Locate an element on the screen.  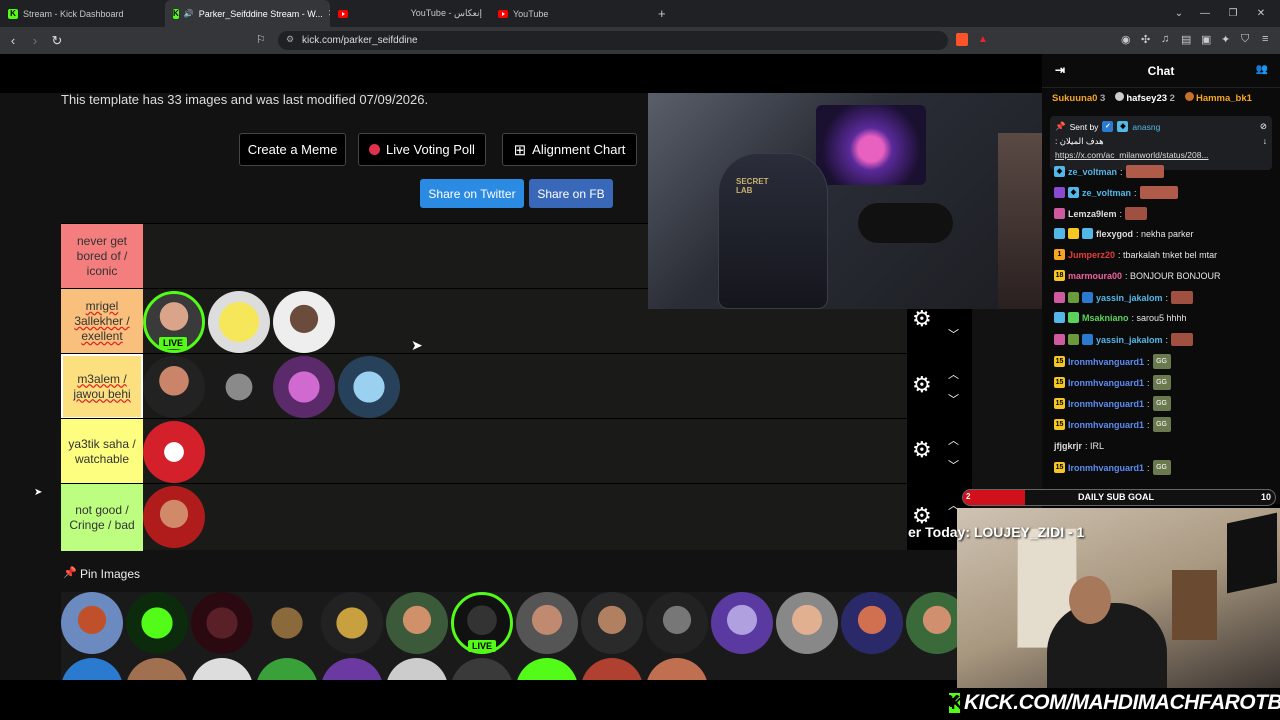
sidebar-icon: ▤ is located at coordinates (1186, 39).